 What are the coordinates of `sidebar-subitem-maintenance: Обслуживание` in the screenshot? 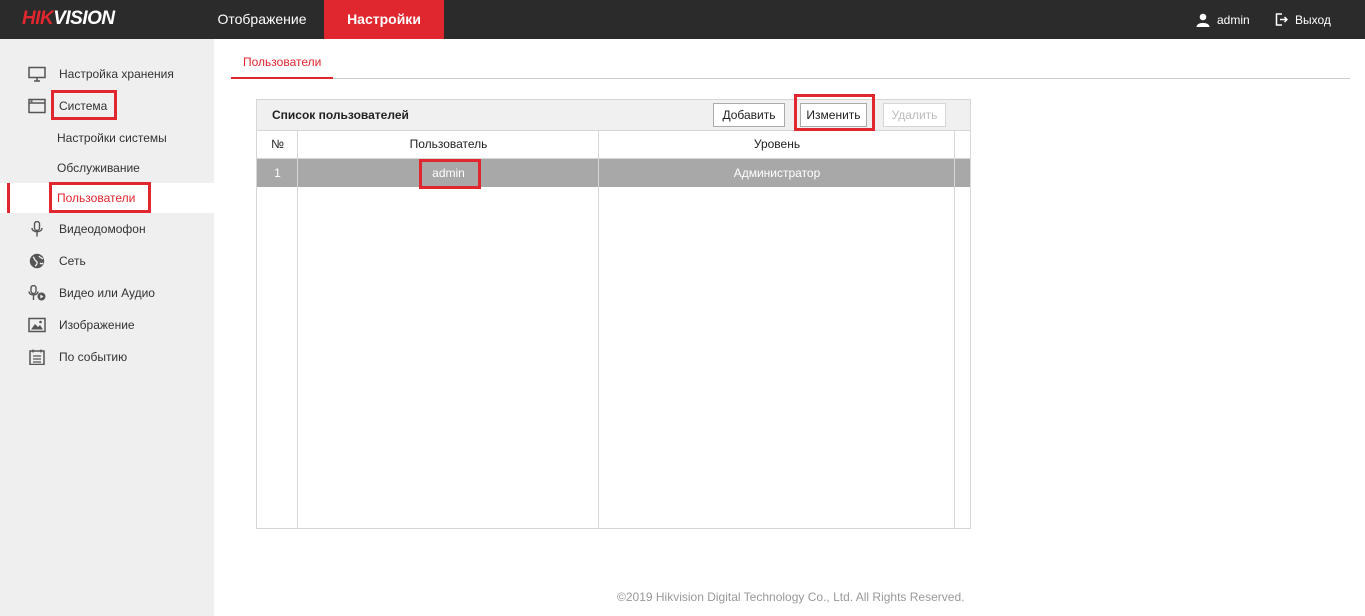 It's located at (107, 168).